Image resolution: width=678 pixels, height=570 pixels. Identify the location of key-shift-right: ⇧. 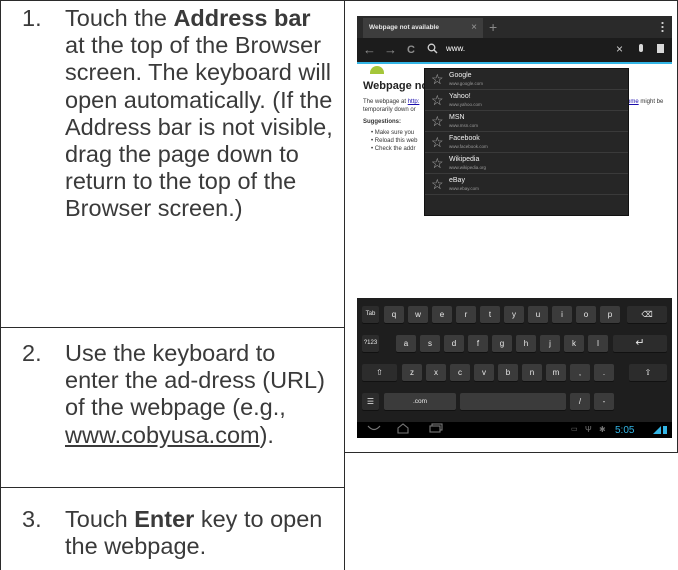
(648, 372).